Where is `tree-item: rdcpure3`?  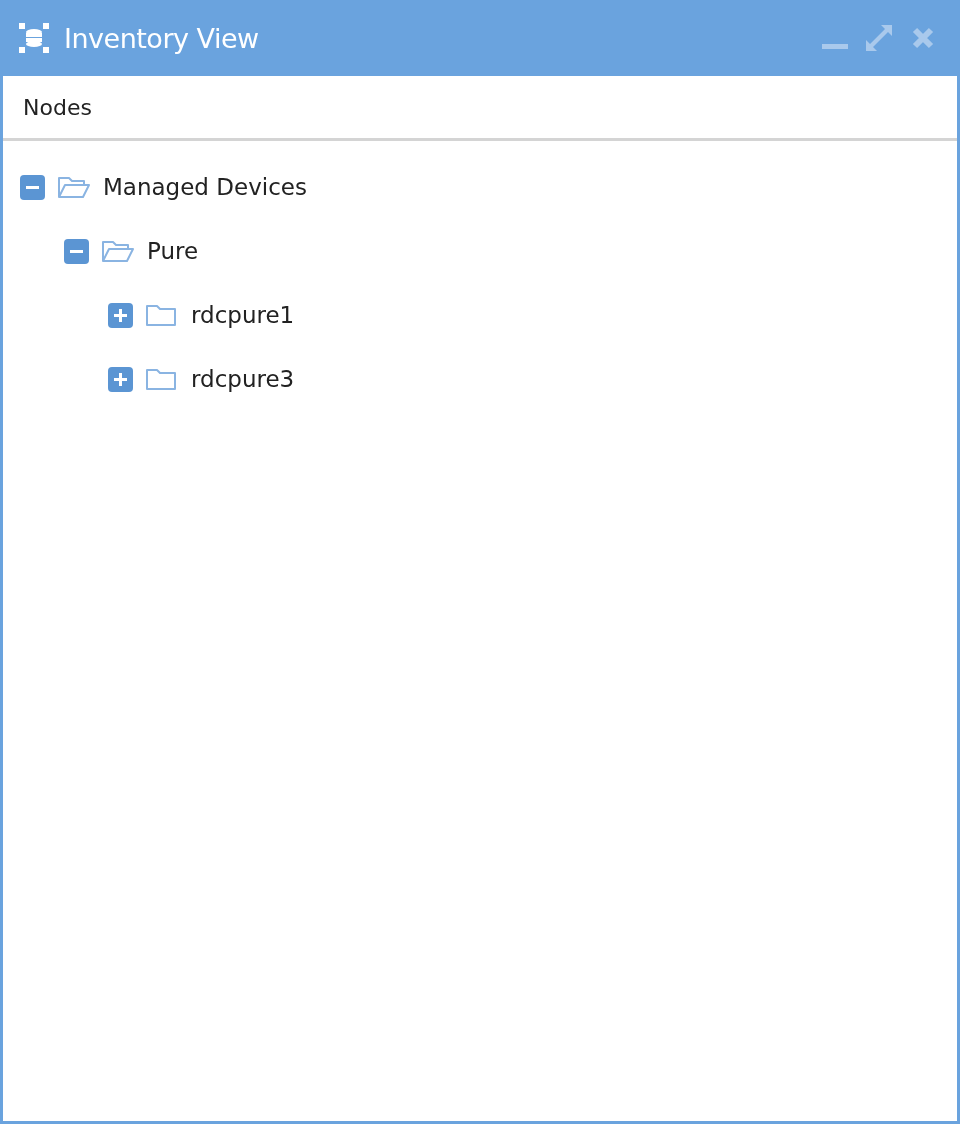 tree-item: rdcpure3 is located at coordinates (243, 379).